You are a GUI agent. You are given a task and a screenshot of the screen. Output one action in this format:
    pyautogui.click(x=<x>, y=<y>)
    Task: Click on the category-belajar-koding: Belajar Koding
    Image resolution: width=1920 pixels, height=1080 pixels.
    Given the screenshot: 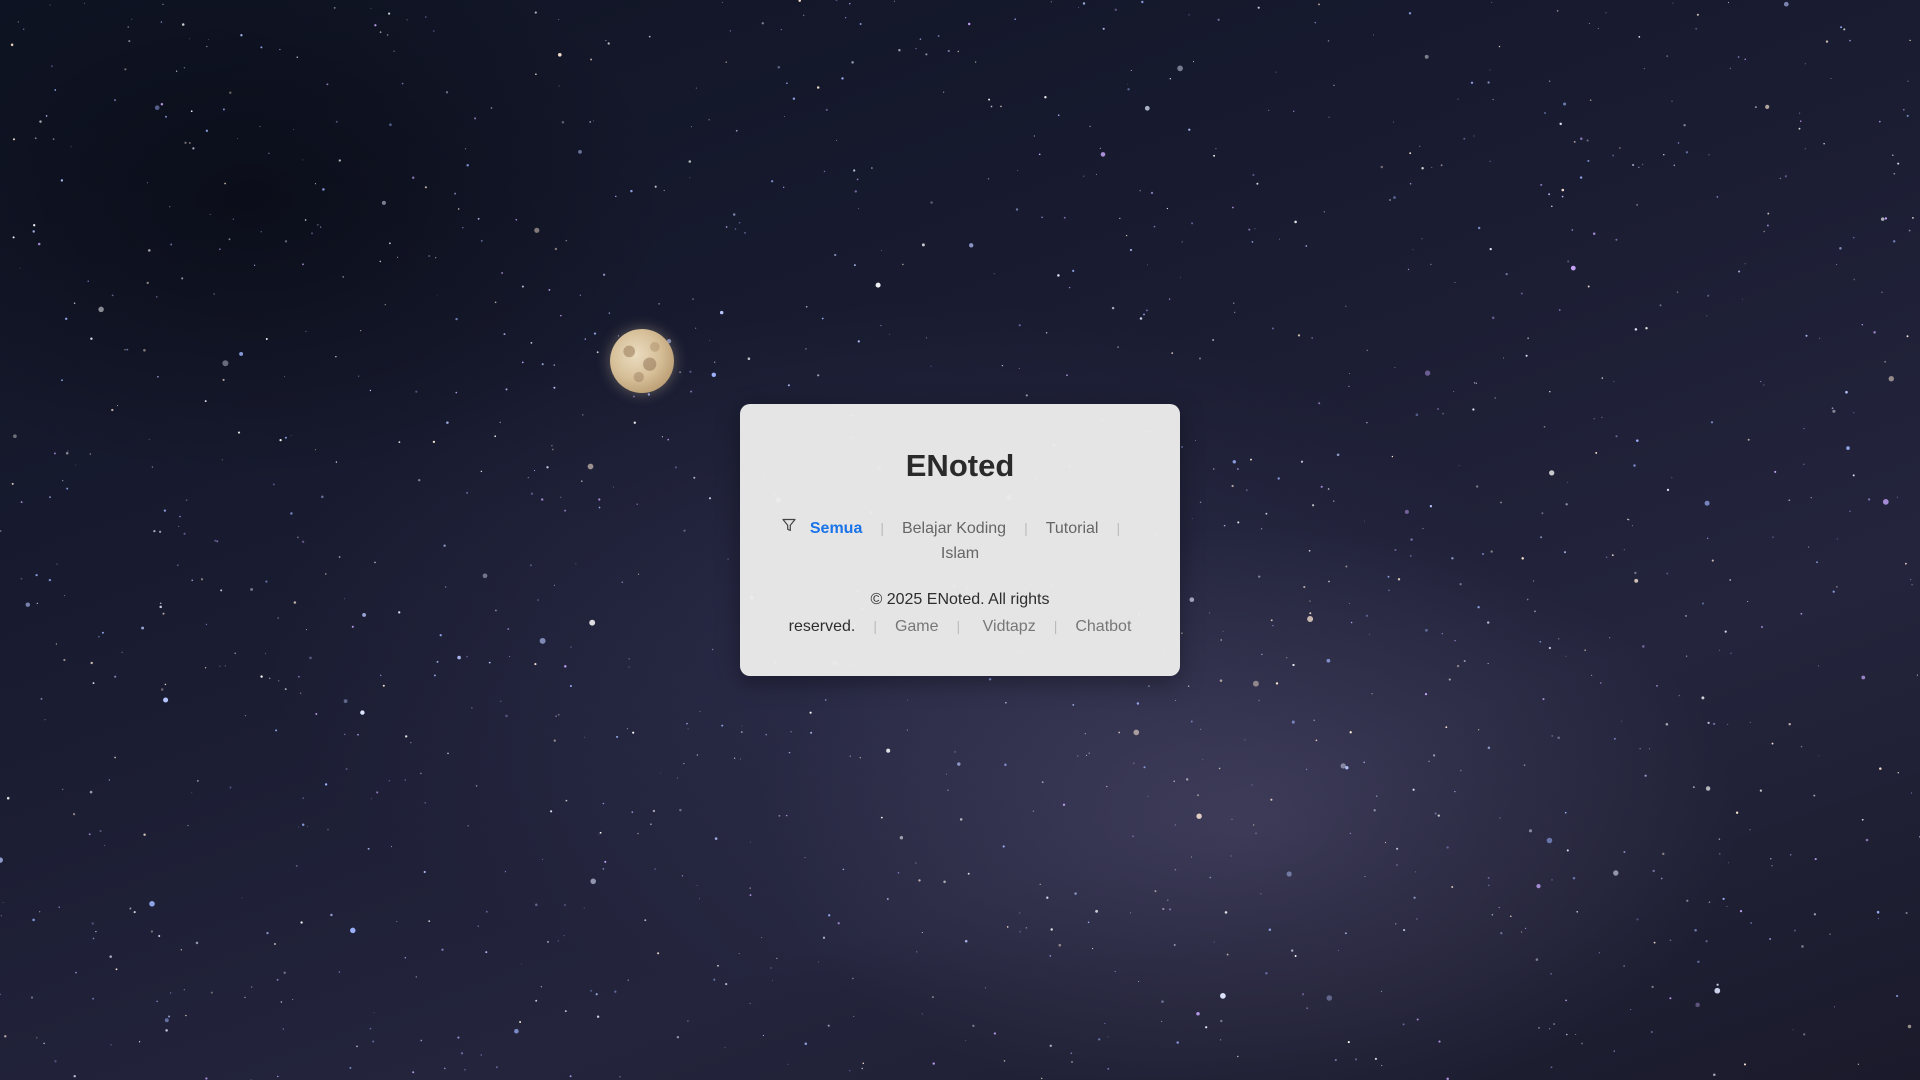 What is the action you would take?
    pyautogui.click(x=954, y=528)
    